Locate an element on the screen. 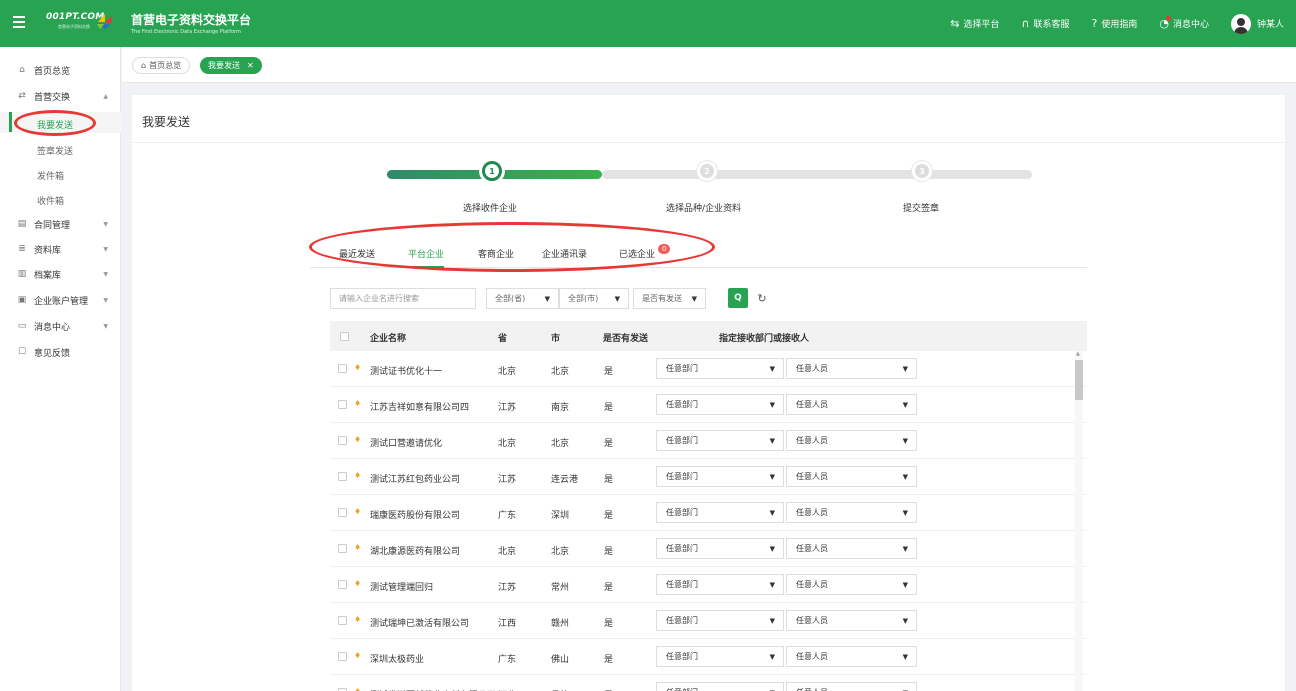  search-icon: Q is located at coordinates (738, 298).